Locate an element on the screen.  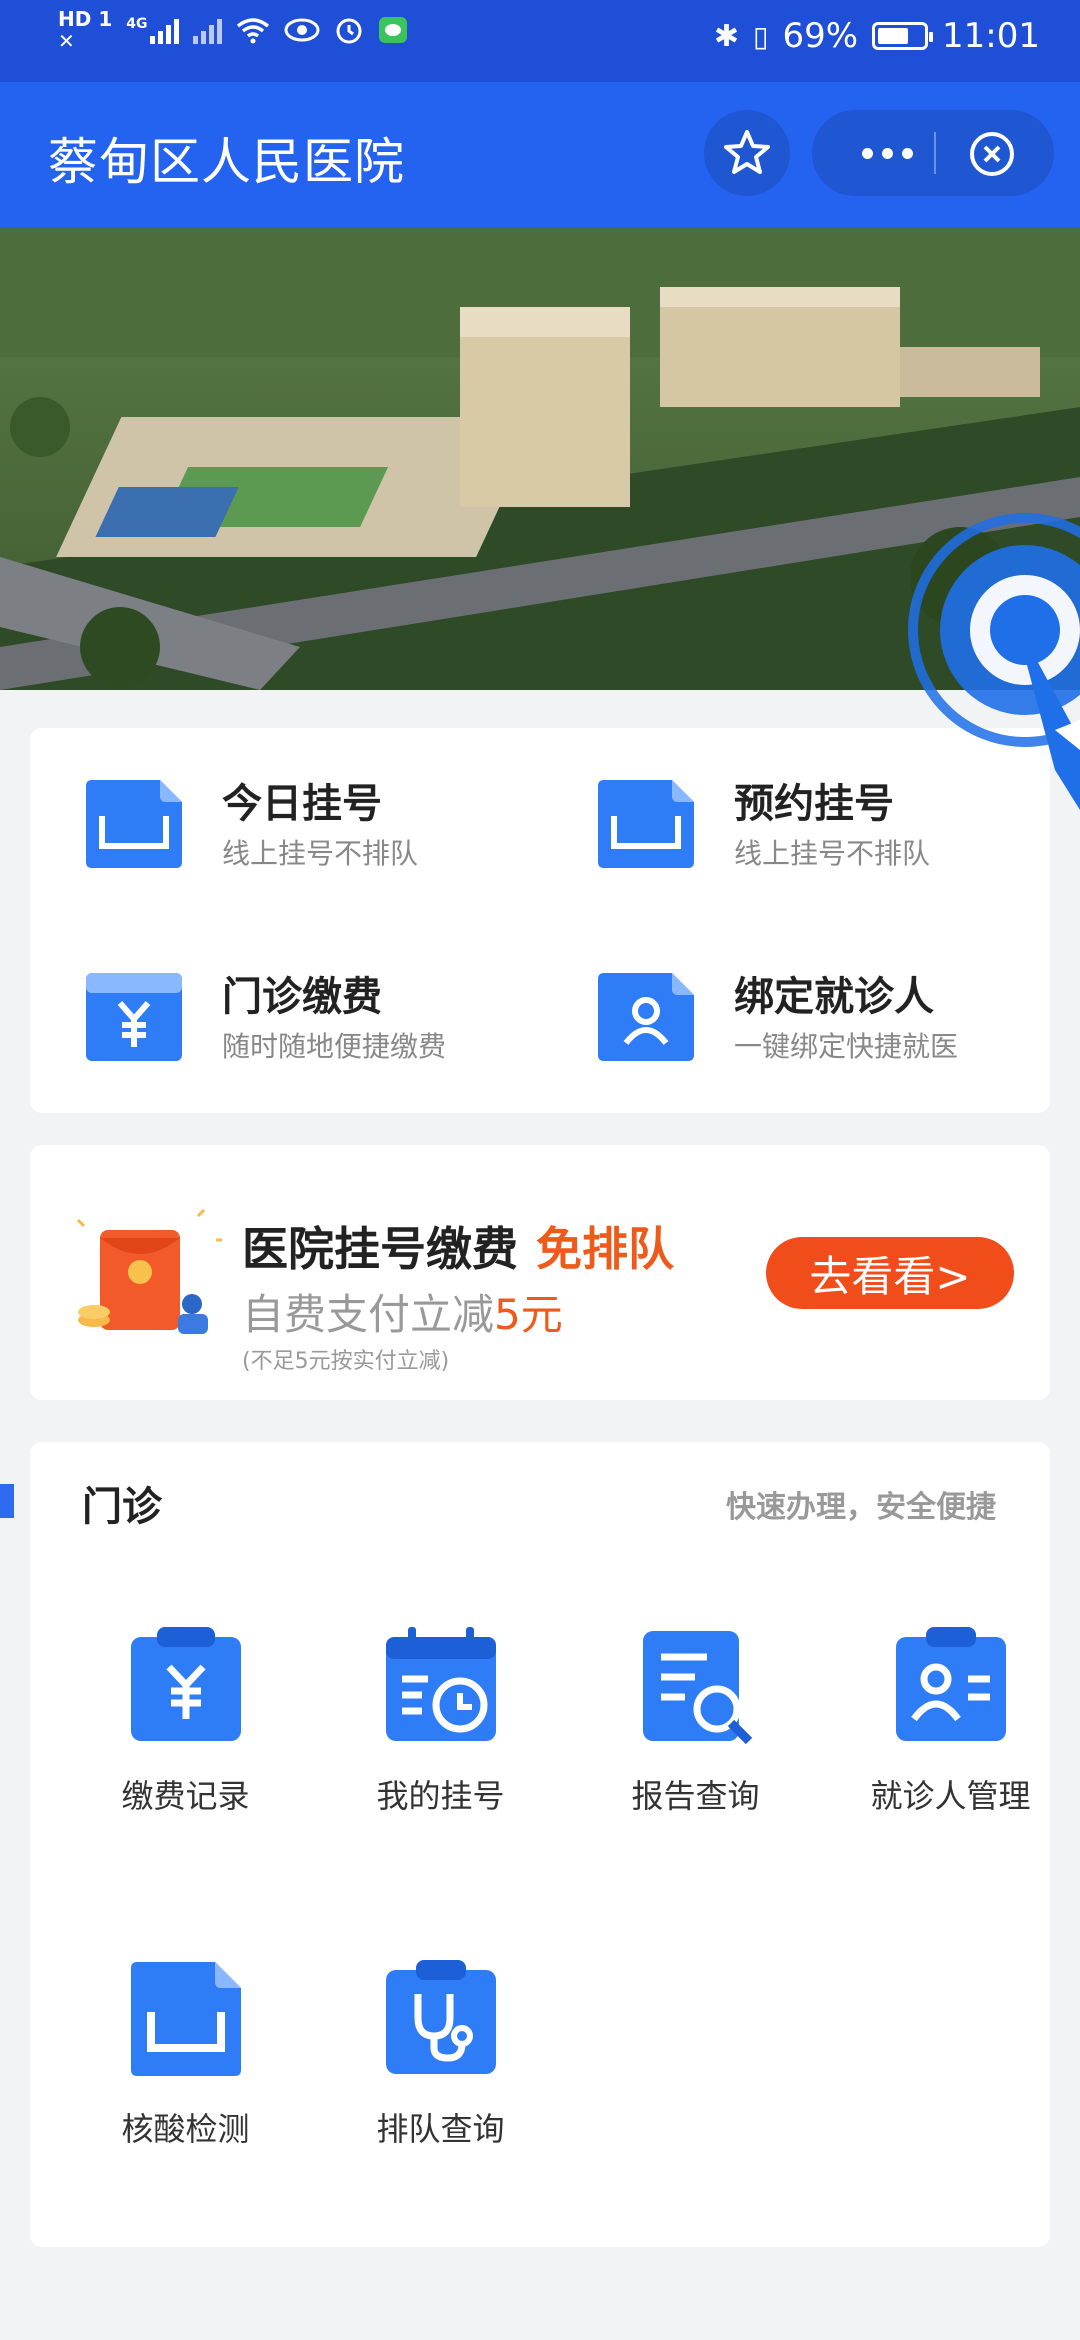
promo-amount: 5元 is located at coordinates (528, 1314).